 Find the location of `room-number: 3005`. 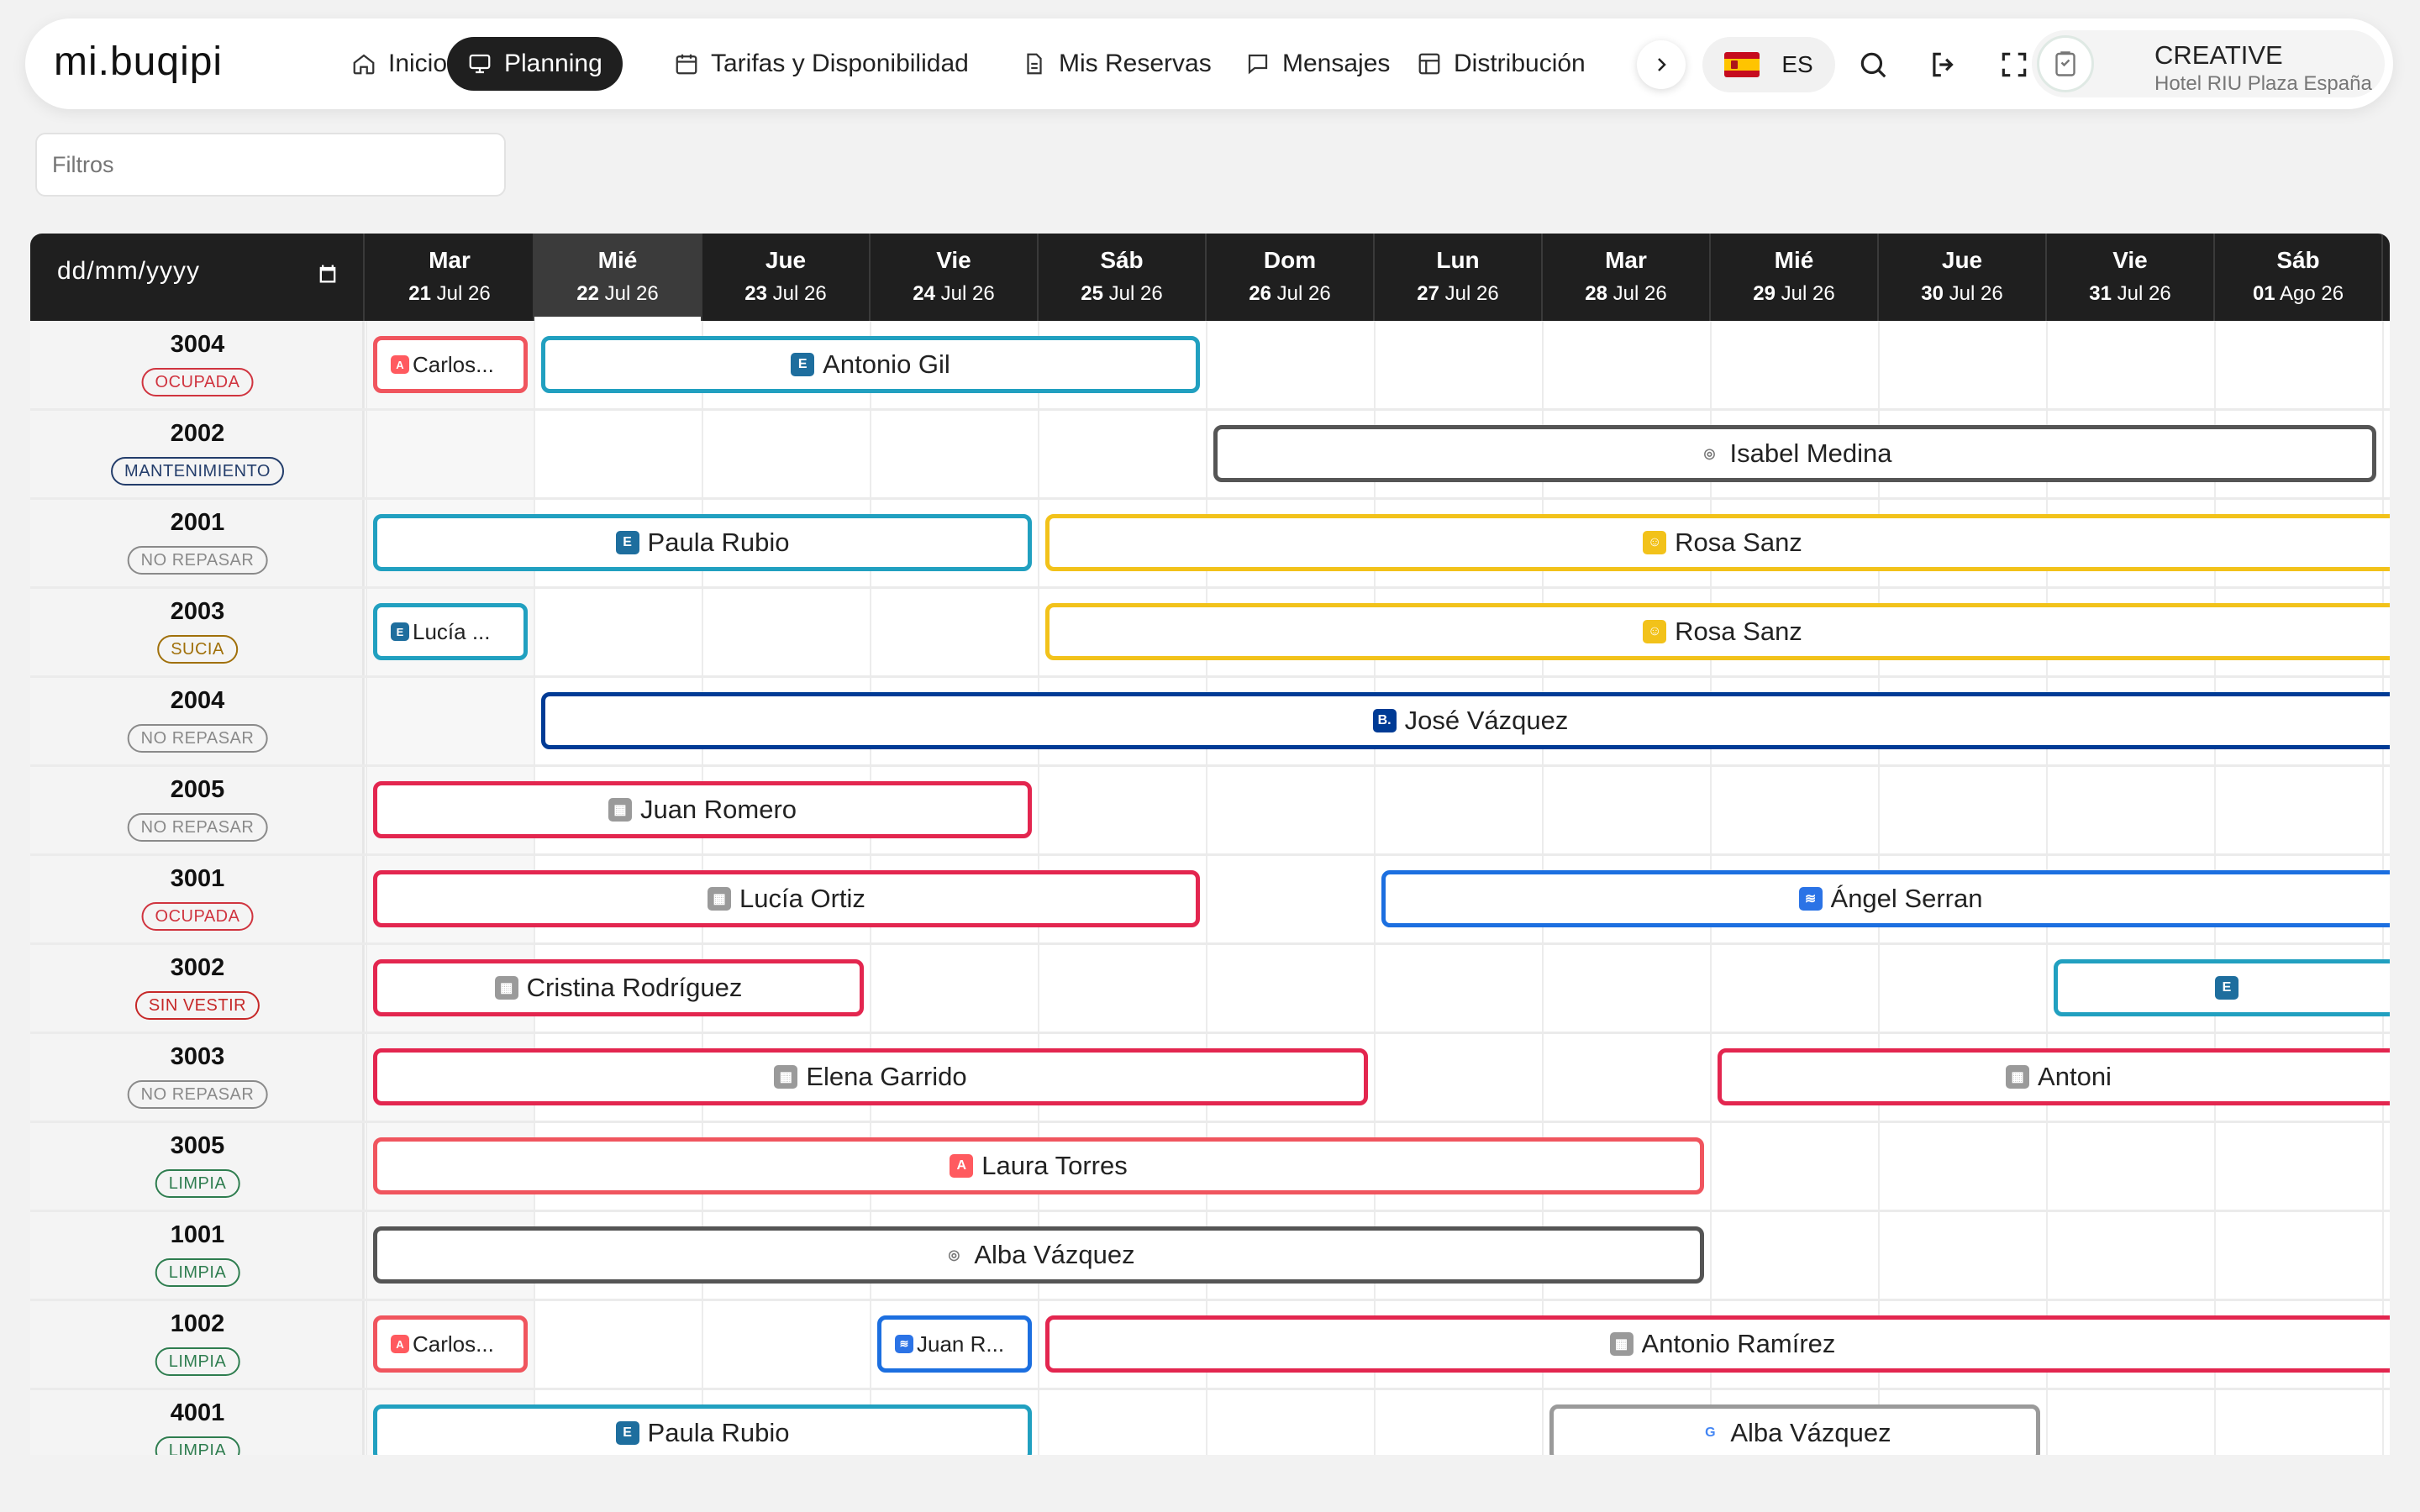

room-number: 3005 is located at coordinates (197, 1145).